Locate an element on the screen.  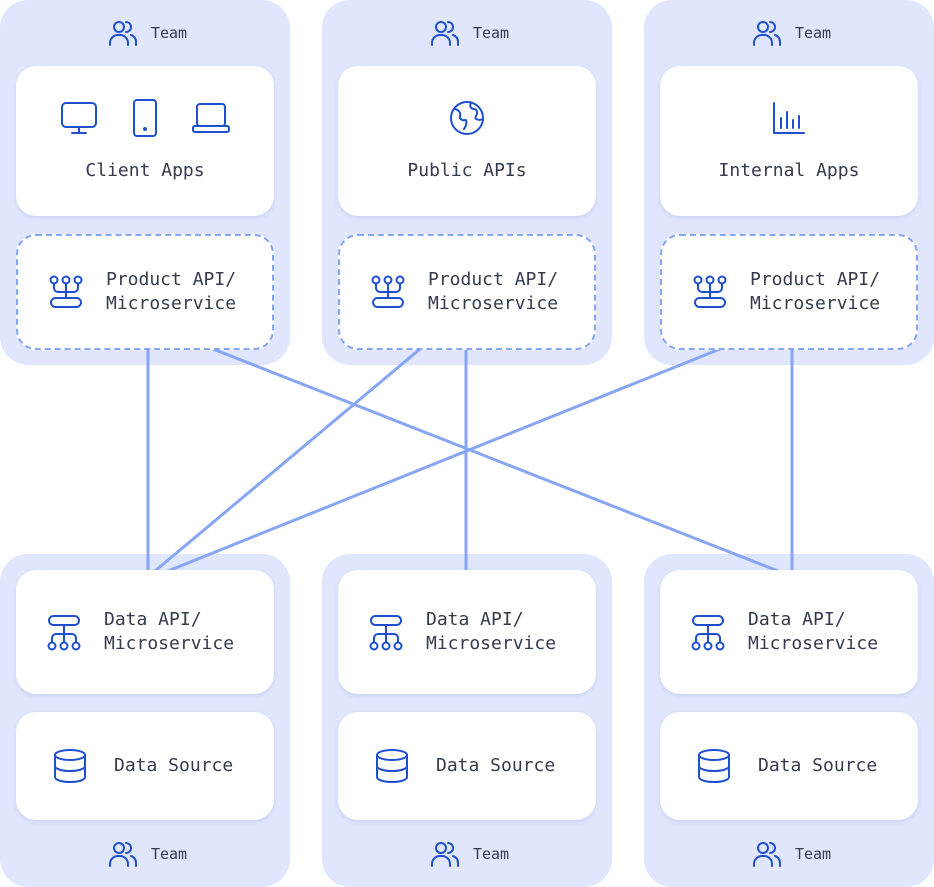
globe-icon is located at coordinates (467, 118).